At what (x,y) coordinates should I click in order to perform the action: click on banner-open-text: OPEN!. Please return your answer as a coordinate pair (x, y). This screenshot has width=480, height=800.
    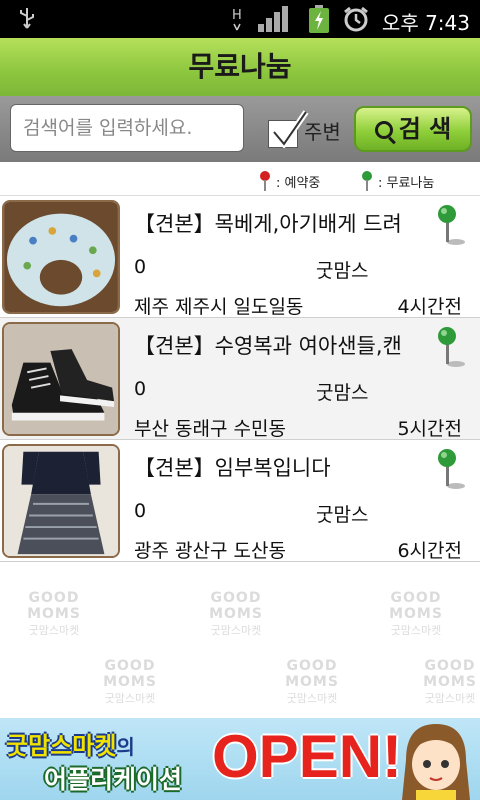
    Looking at the image, I should click on (307, 756).